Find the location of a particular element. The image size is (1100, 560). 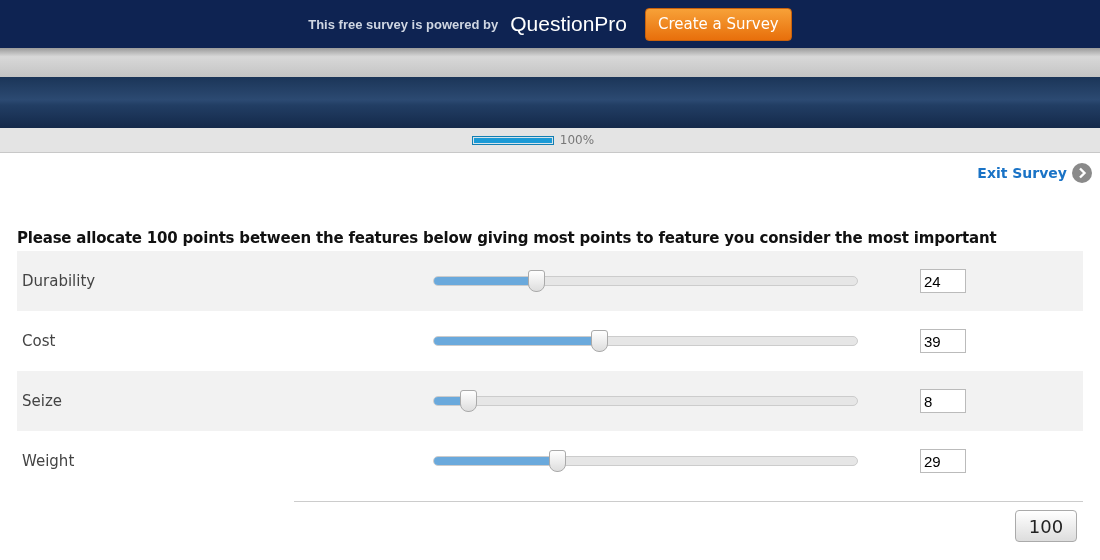

points-input: 8 is located at coordinates (943, 401).